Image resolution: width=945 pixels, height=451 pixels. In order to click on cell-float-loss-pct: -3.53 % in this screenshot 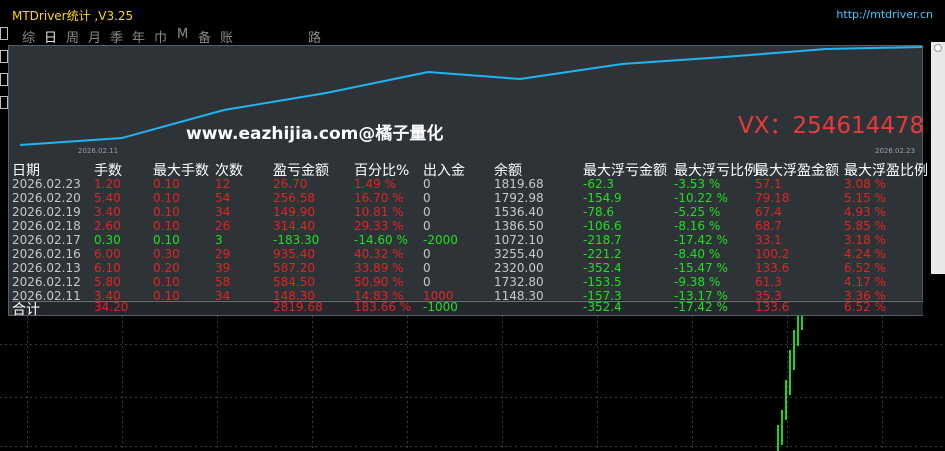, I will do `click(697, 184)`.